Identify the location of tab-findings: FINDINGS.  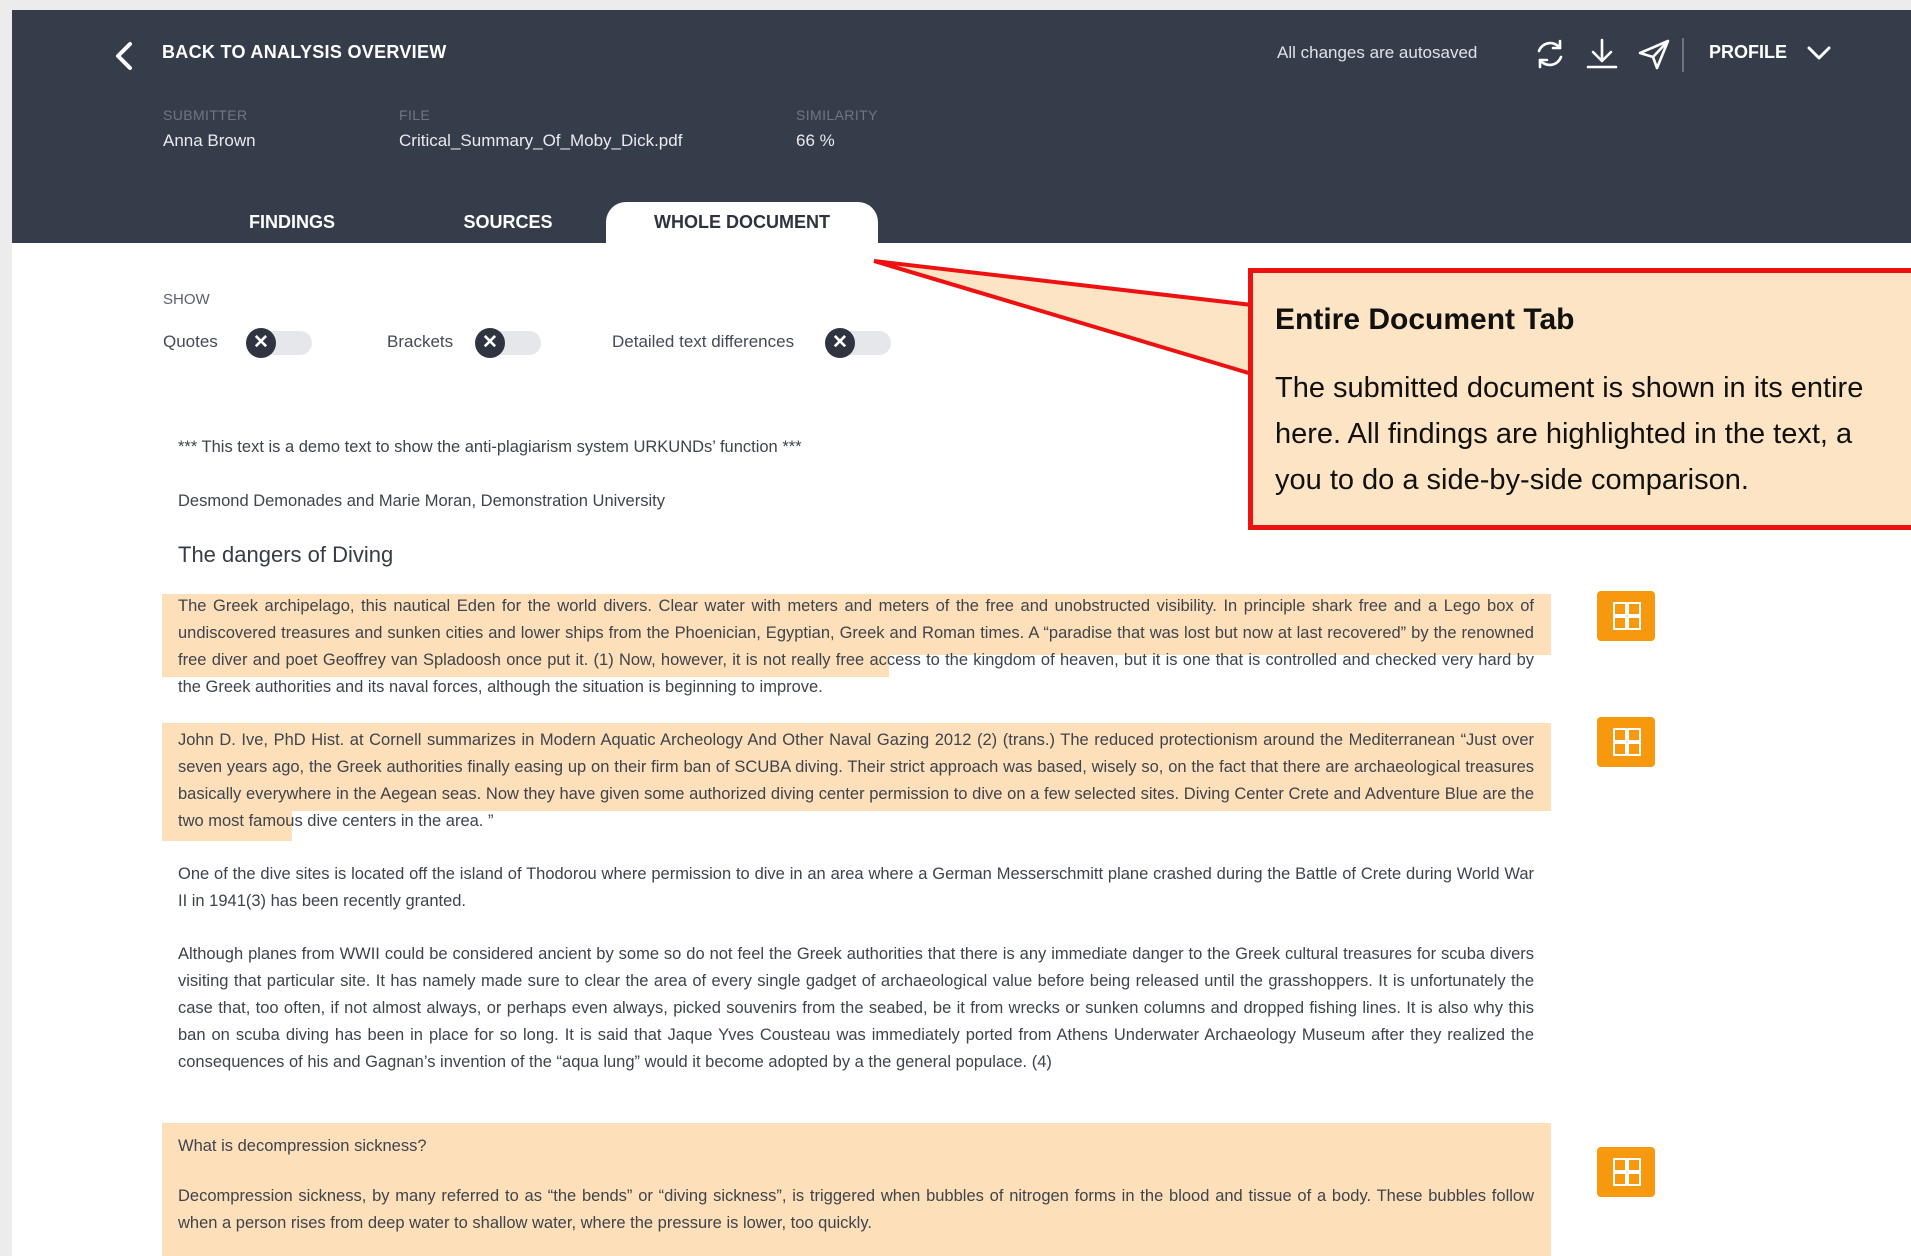
(292, 222).